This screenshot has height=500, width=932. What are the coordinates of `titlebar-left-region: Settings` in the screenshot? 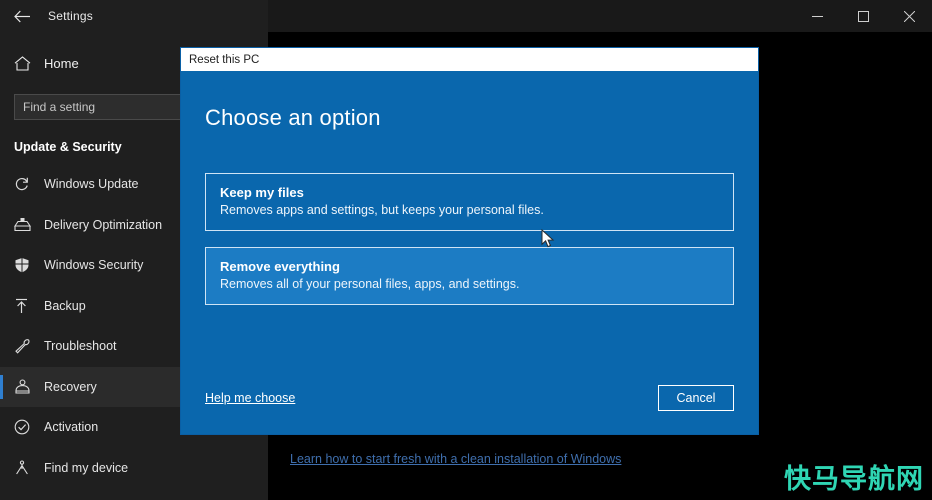 It's located at (134, 16).